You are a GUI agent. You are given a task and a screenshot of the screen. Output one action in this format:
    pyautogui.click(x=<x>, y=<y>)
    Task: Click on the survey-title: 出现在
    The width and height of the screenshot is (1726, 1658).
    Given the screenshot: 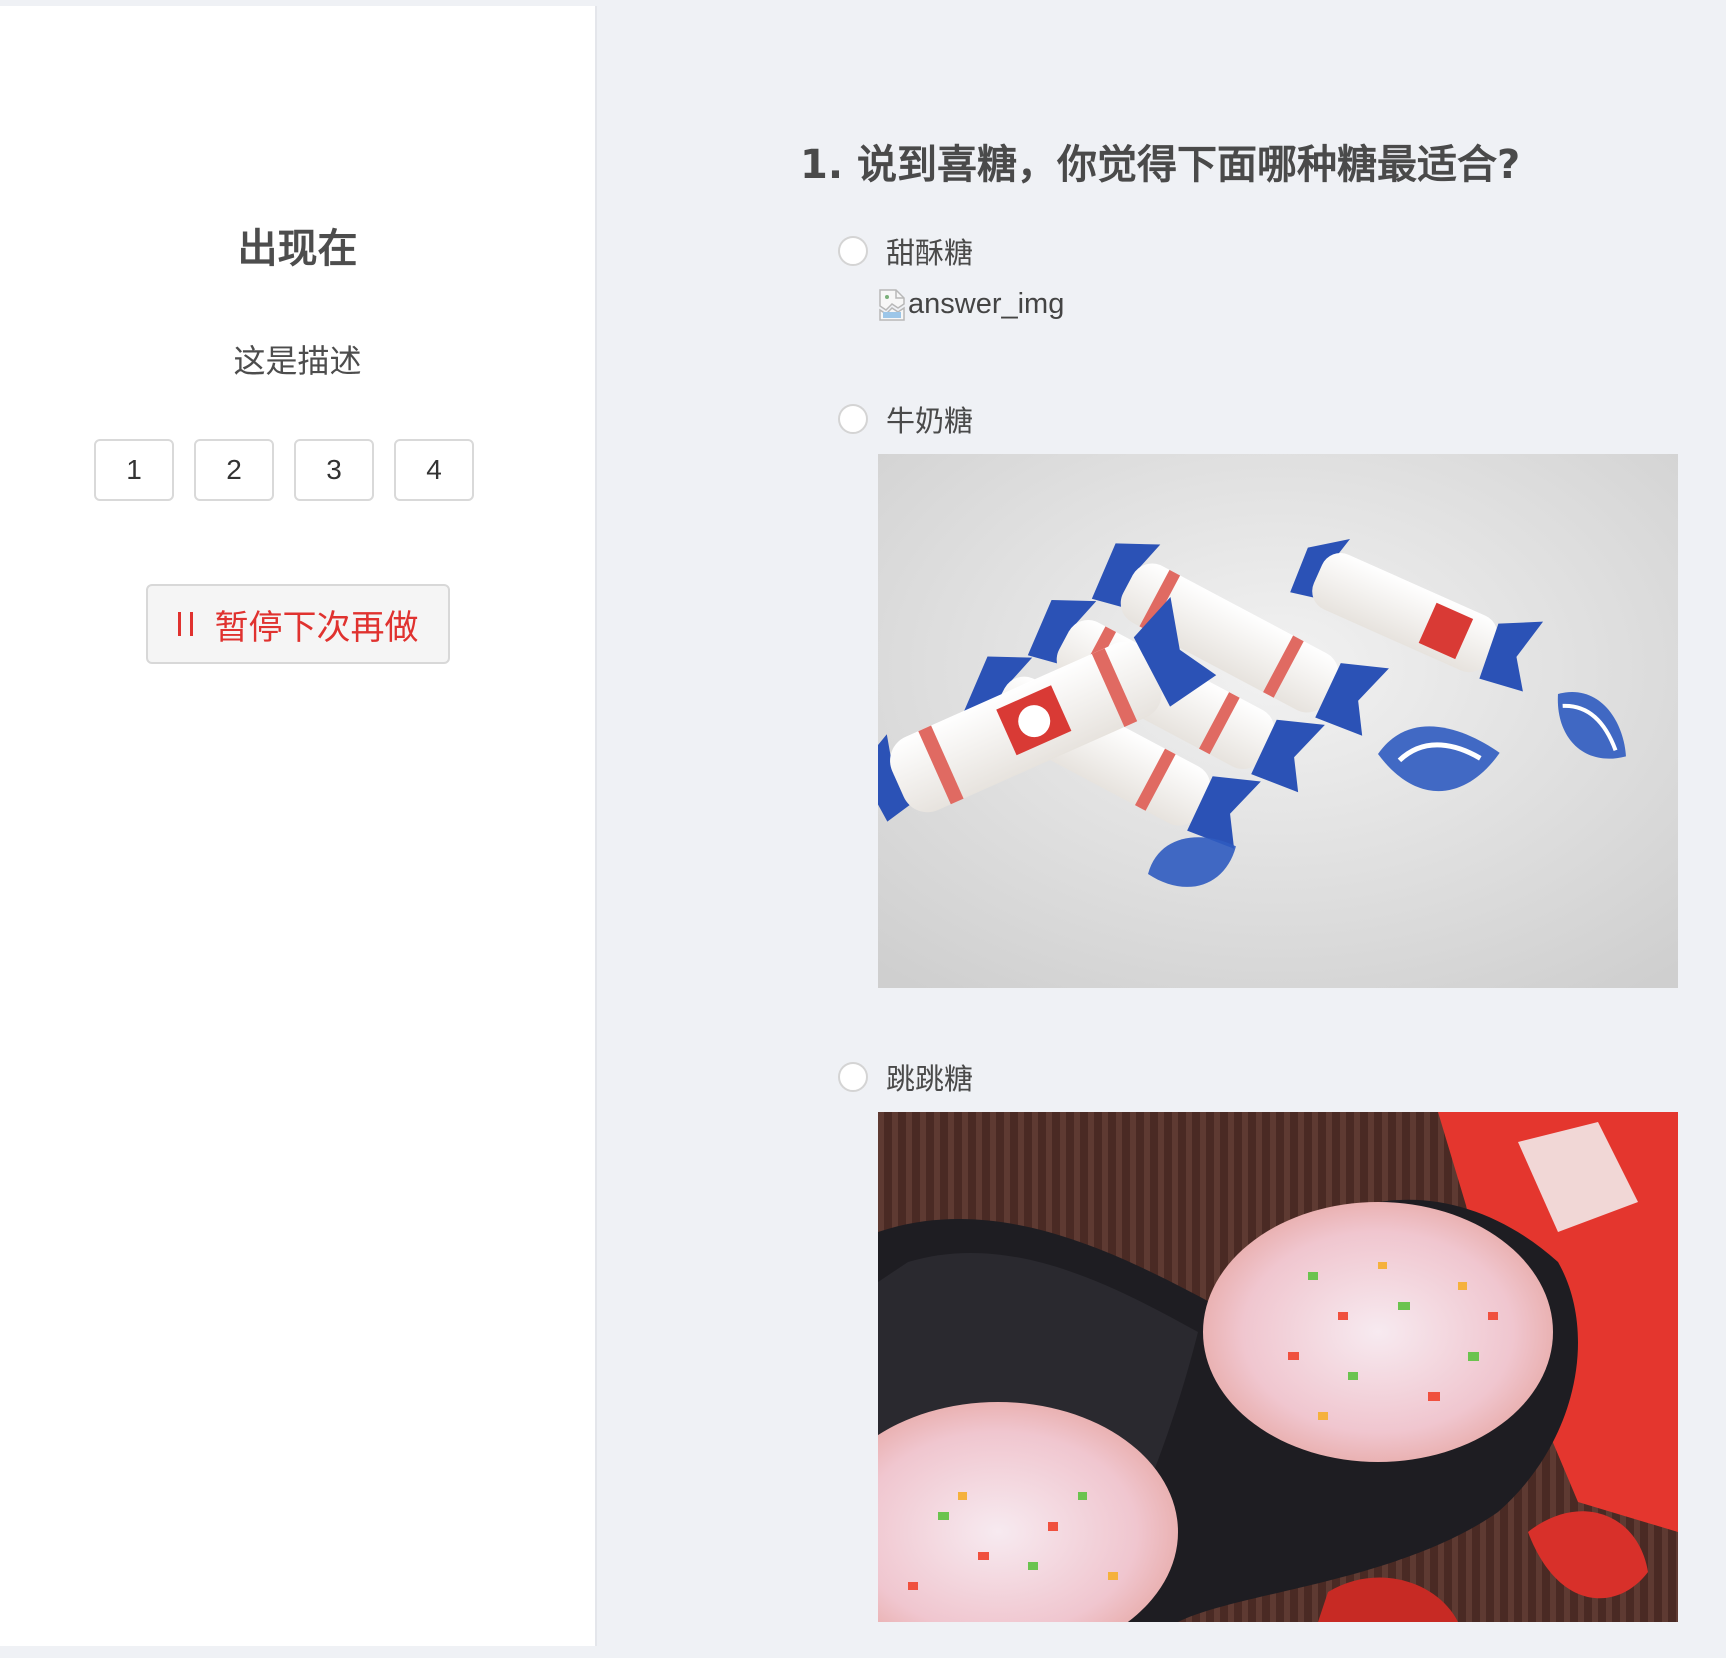 What is the action you would take?
    pyautogui.click(x=297, y=249)
    